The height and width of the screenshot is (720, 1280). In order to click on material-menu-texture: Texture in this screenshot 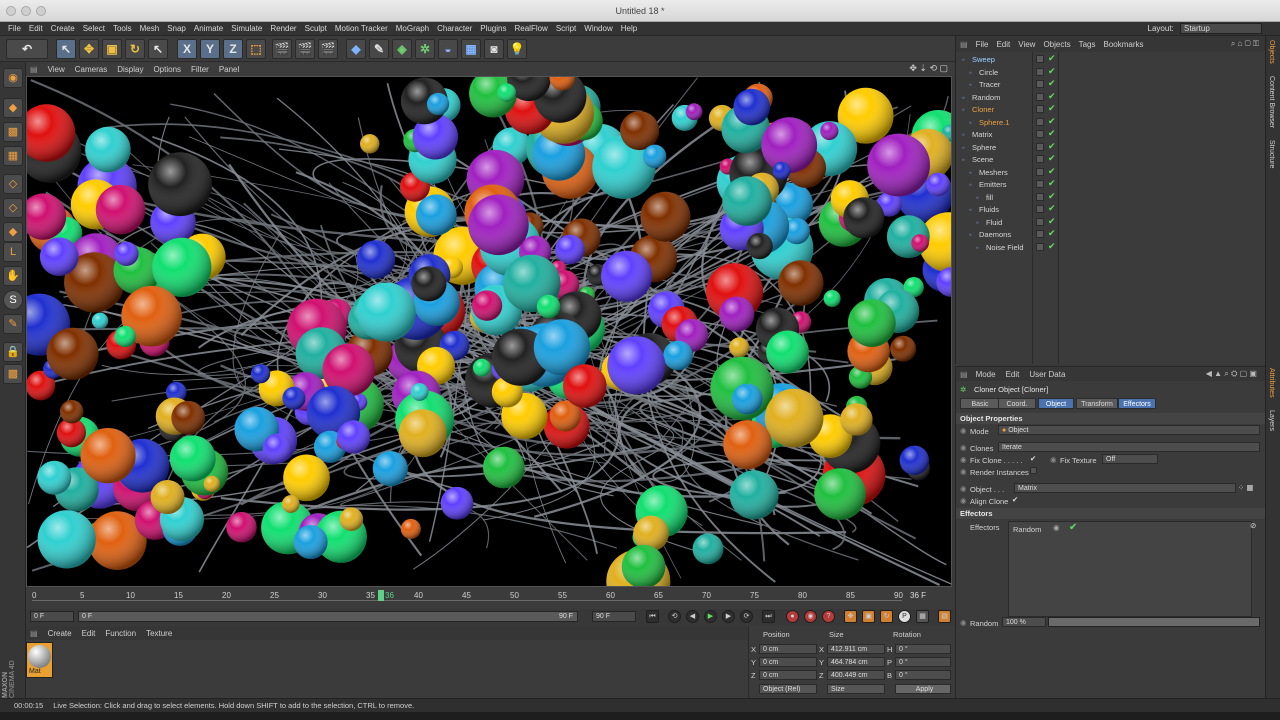, I will do `click(159, 633)`.